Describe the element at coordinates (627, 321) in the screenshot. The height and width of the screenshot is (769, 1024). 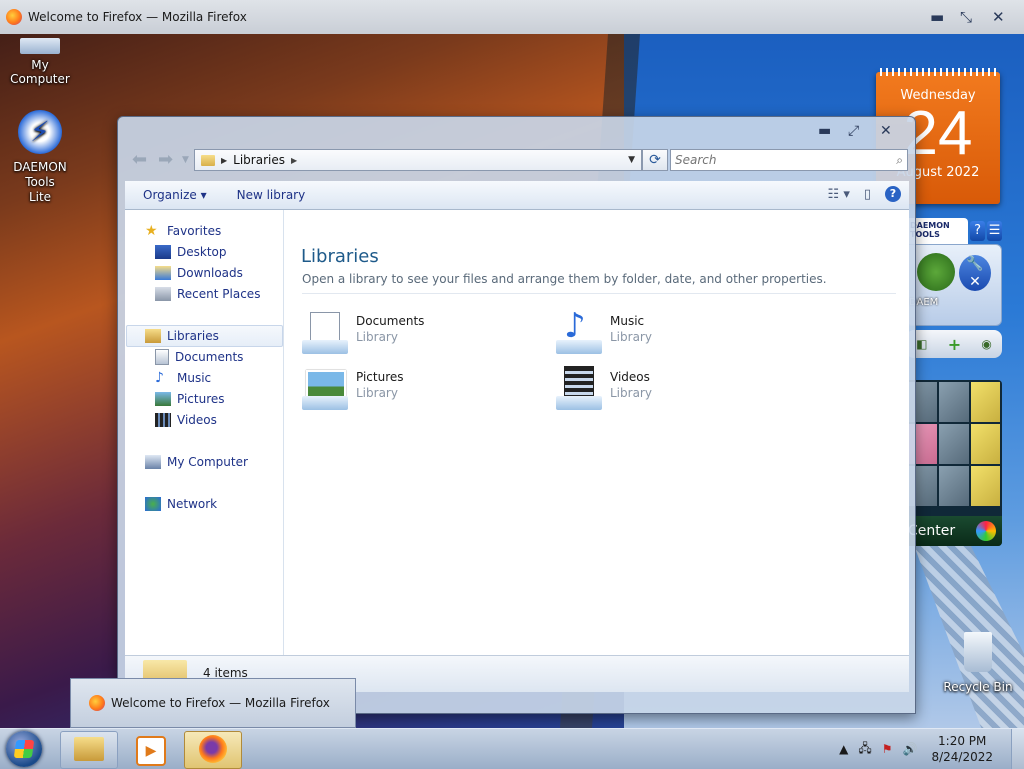
I see `library-name: Music` at that location.